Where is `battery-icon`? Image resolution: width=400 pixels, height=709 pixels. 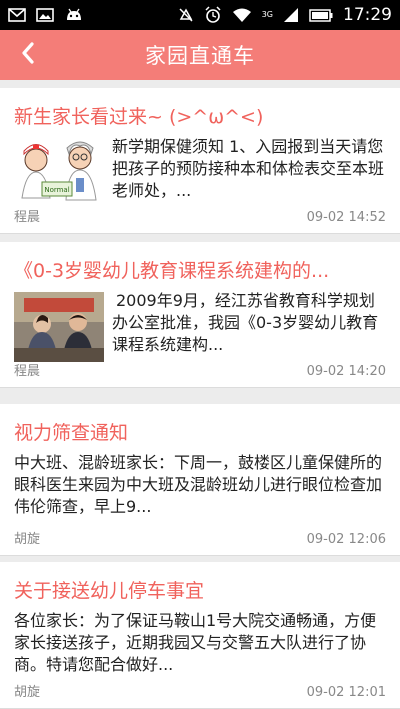
battery-icon is located at coordinates (321, 15).